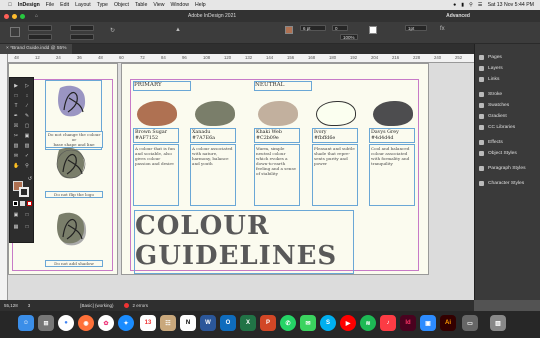 The height and width of the screenshot is (338, 540). Describe the element at coordinates (349, 37) in the screenshot. I see `scale-field: 100%` at that location.